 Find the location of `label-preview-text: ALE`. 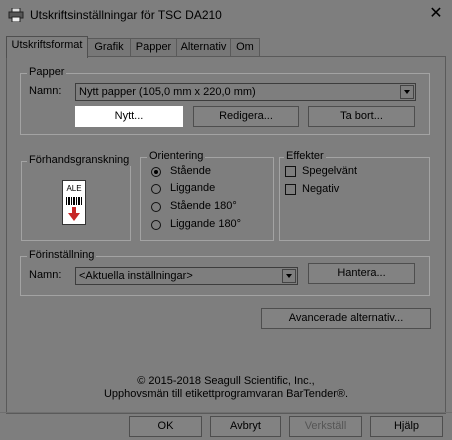

label-preview-text: ALE is located at coordinates (74, 188).